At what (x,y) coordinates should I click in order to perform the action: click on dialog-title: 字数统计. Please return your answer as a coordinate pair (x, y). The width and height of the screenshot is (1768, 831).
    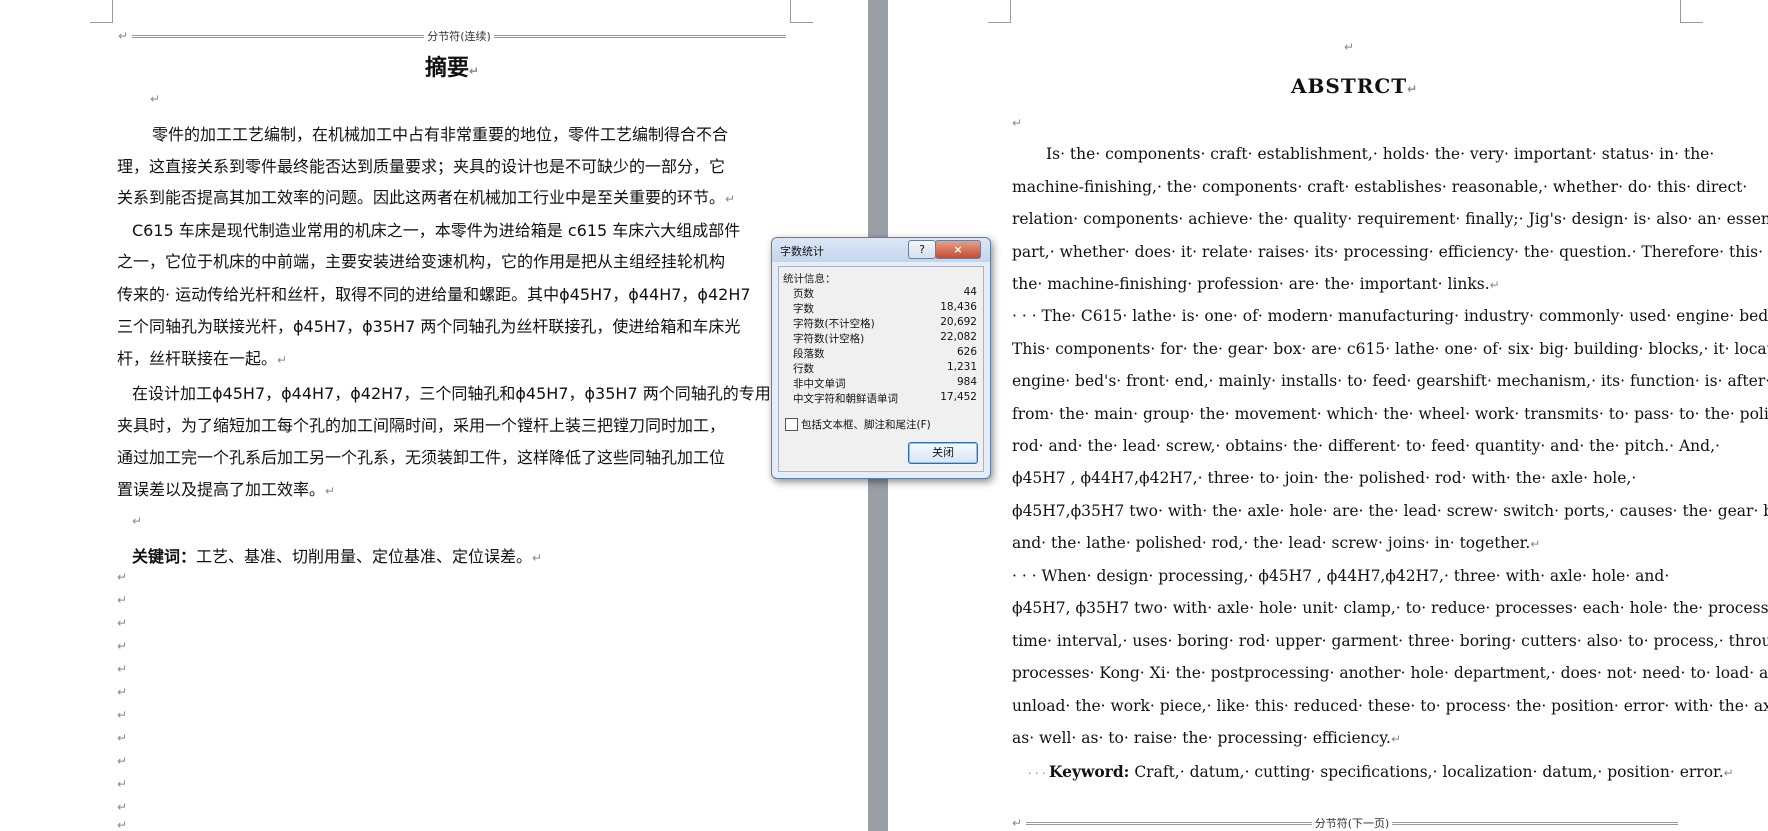
    Looking at the image, I should click on (802, 251).